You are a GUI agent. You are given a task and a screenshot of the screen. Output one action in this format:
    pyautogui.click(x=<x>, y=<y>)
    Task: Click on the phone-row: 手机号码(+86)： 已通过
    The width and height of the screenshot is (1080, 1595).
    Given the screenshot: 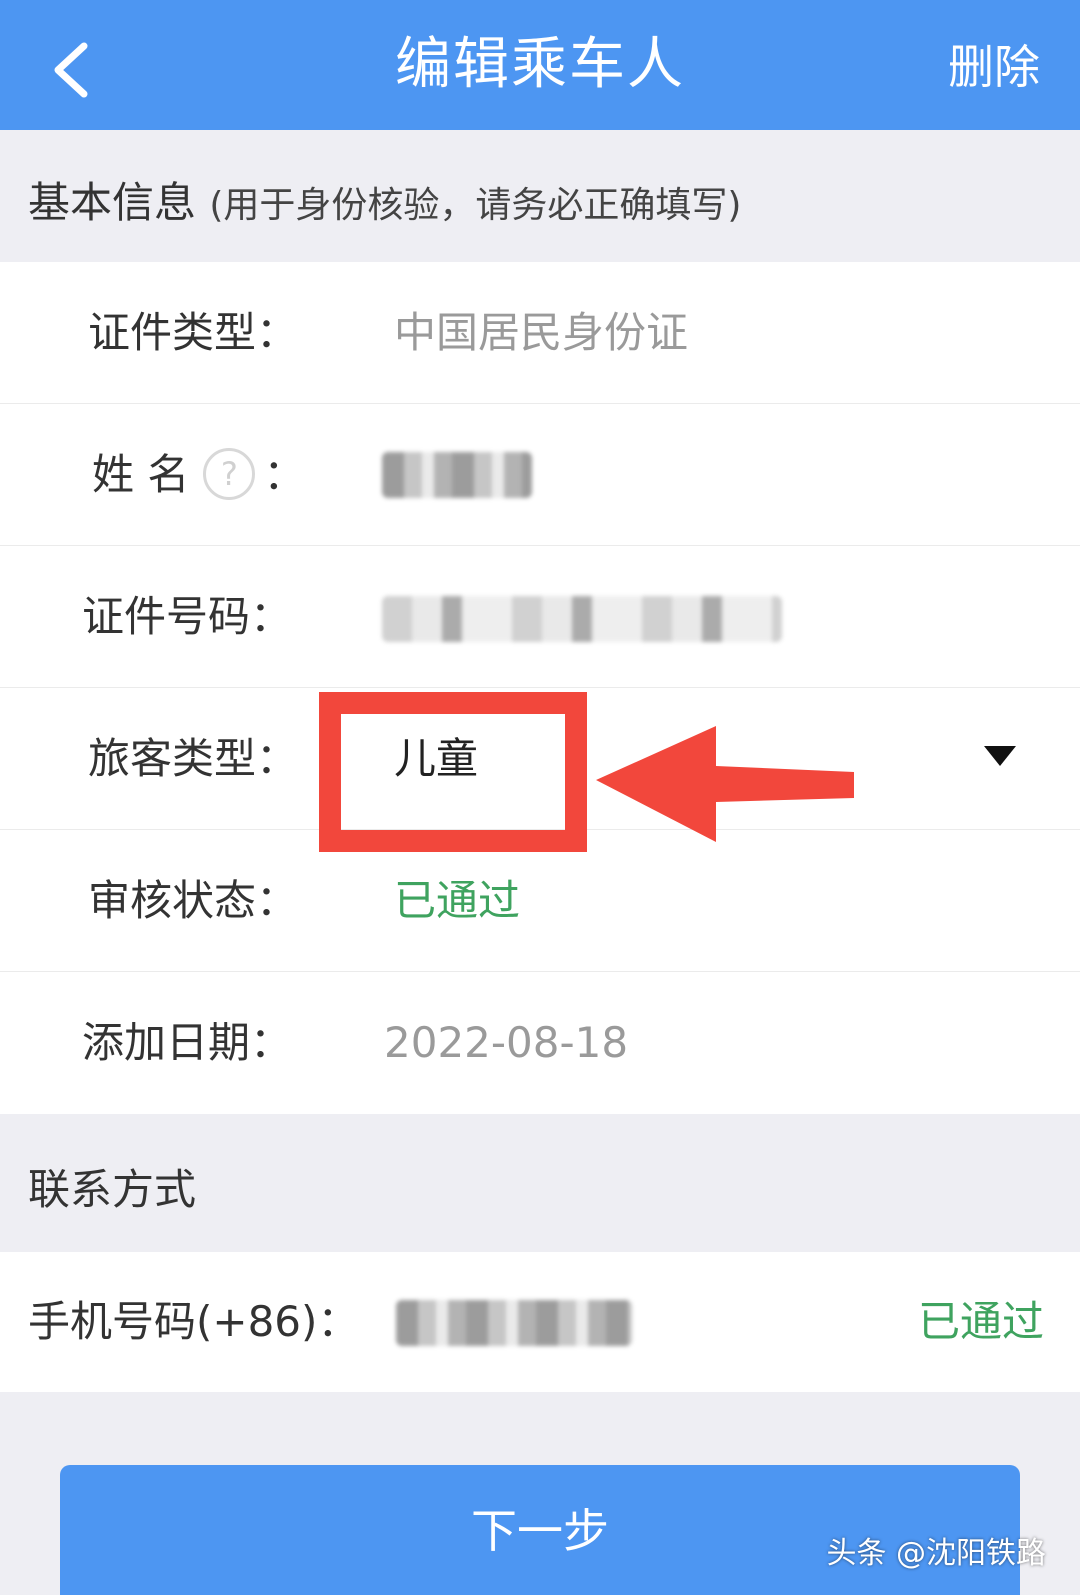 What is the action you would take?
    pyautogui.click(x=540, y=1322)
    